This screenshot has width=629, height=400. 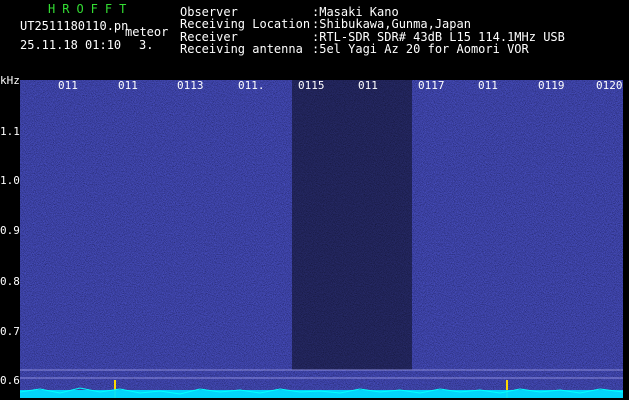 What do you see at coordinates (391, 24) in the screenshot?
I see `location-value: :Shibukawa,Gunma,Japan` at bounding box center [391, 24].